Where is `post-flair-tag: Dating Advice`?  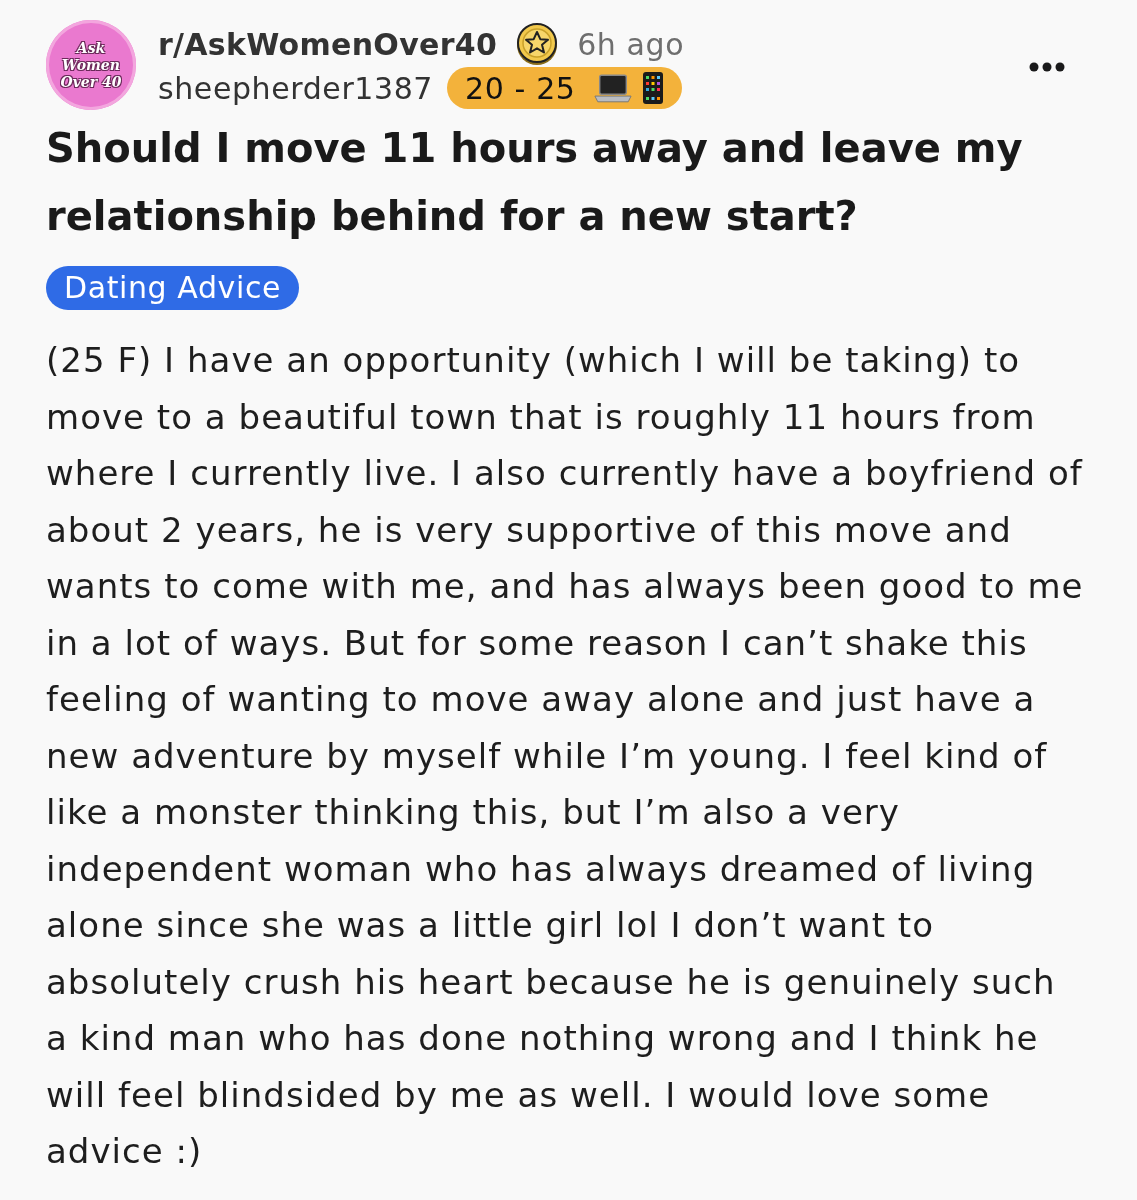 post-flair-tag: Dating Advice is located at coordinates (173, 288).